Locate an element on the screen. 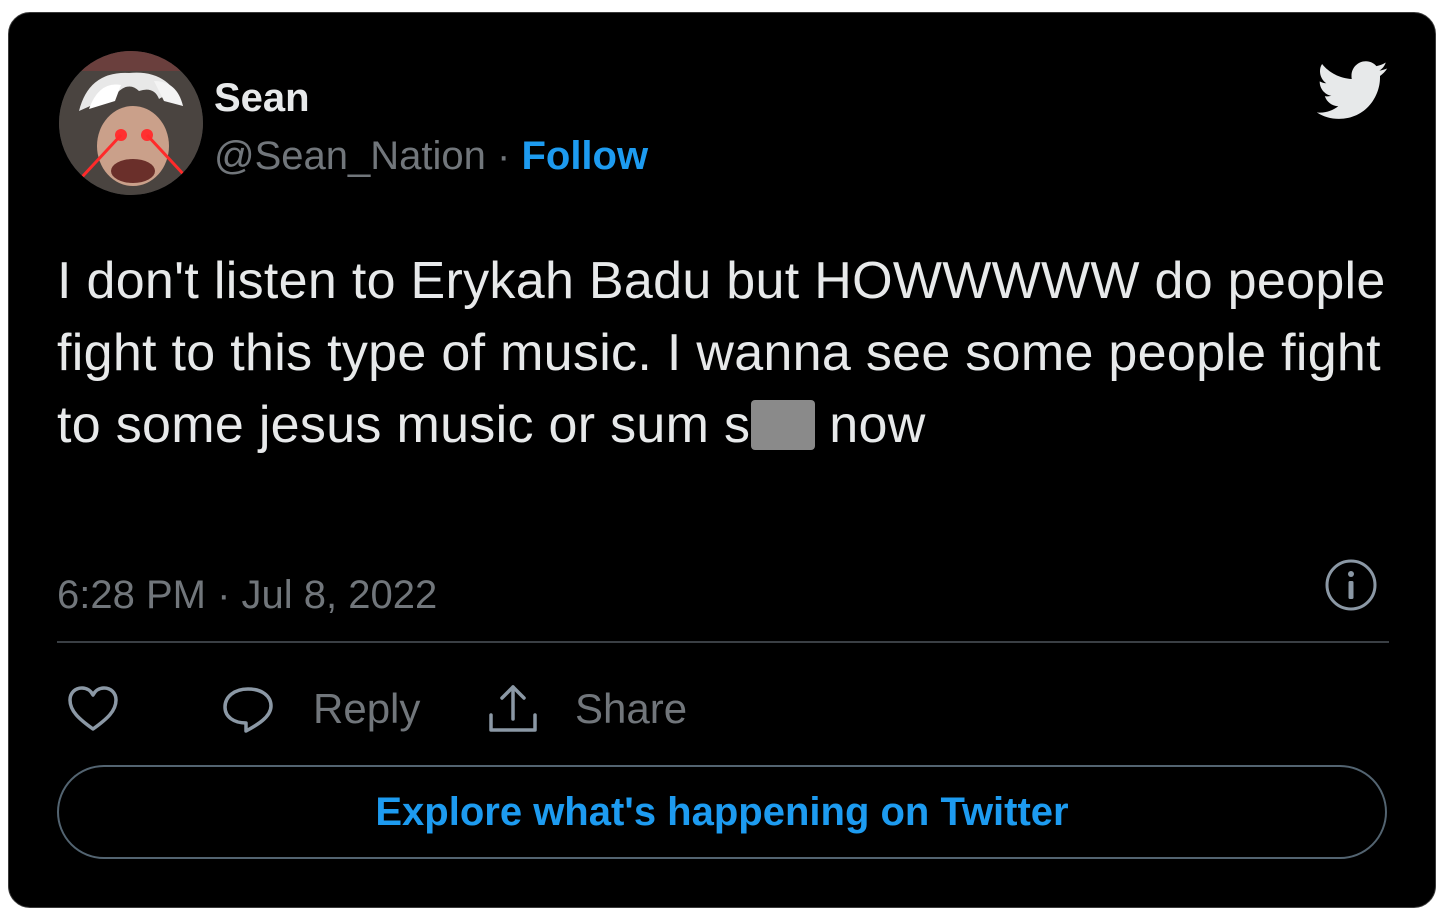 This screenshot has width=1449, height=917. follow-link: Follow is located at coordinates (584, 156).